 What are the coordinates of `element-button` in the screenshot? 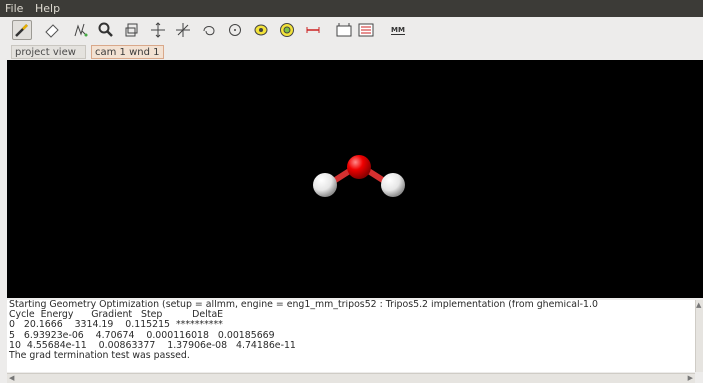 It's located at (344, 30).